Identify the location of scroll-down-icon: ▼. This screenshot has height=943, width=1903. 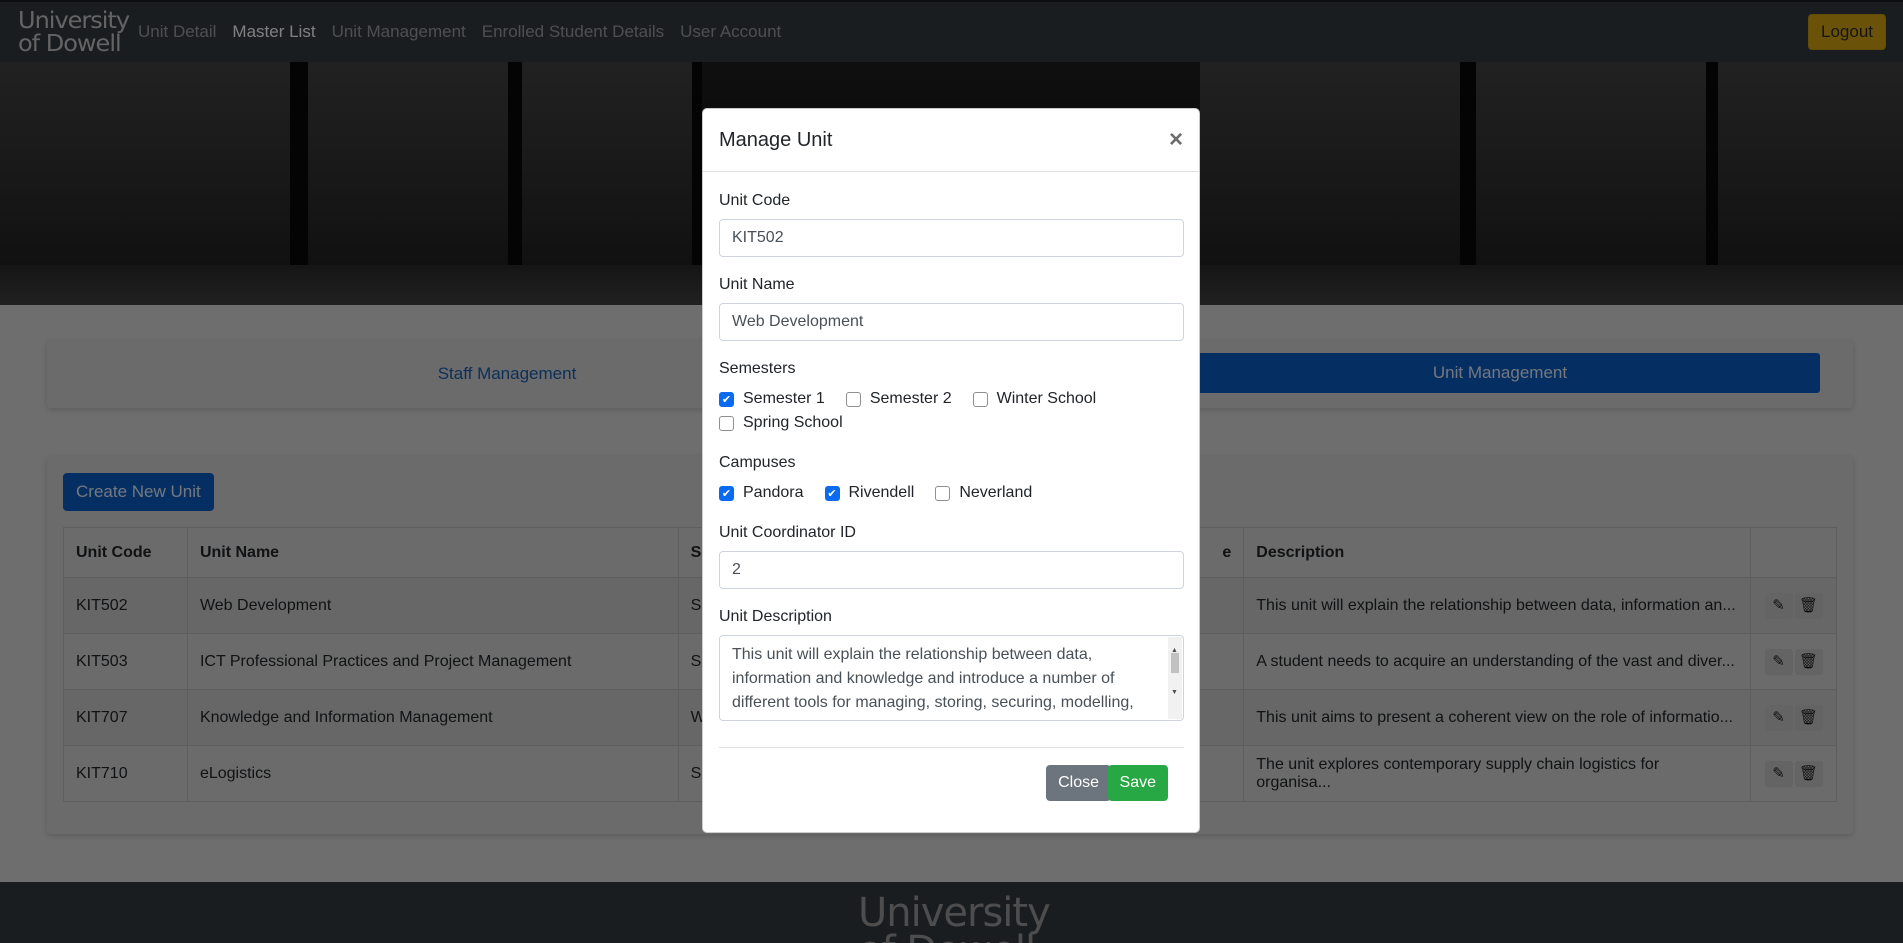
(1174, 693).